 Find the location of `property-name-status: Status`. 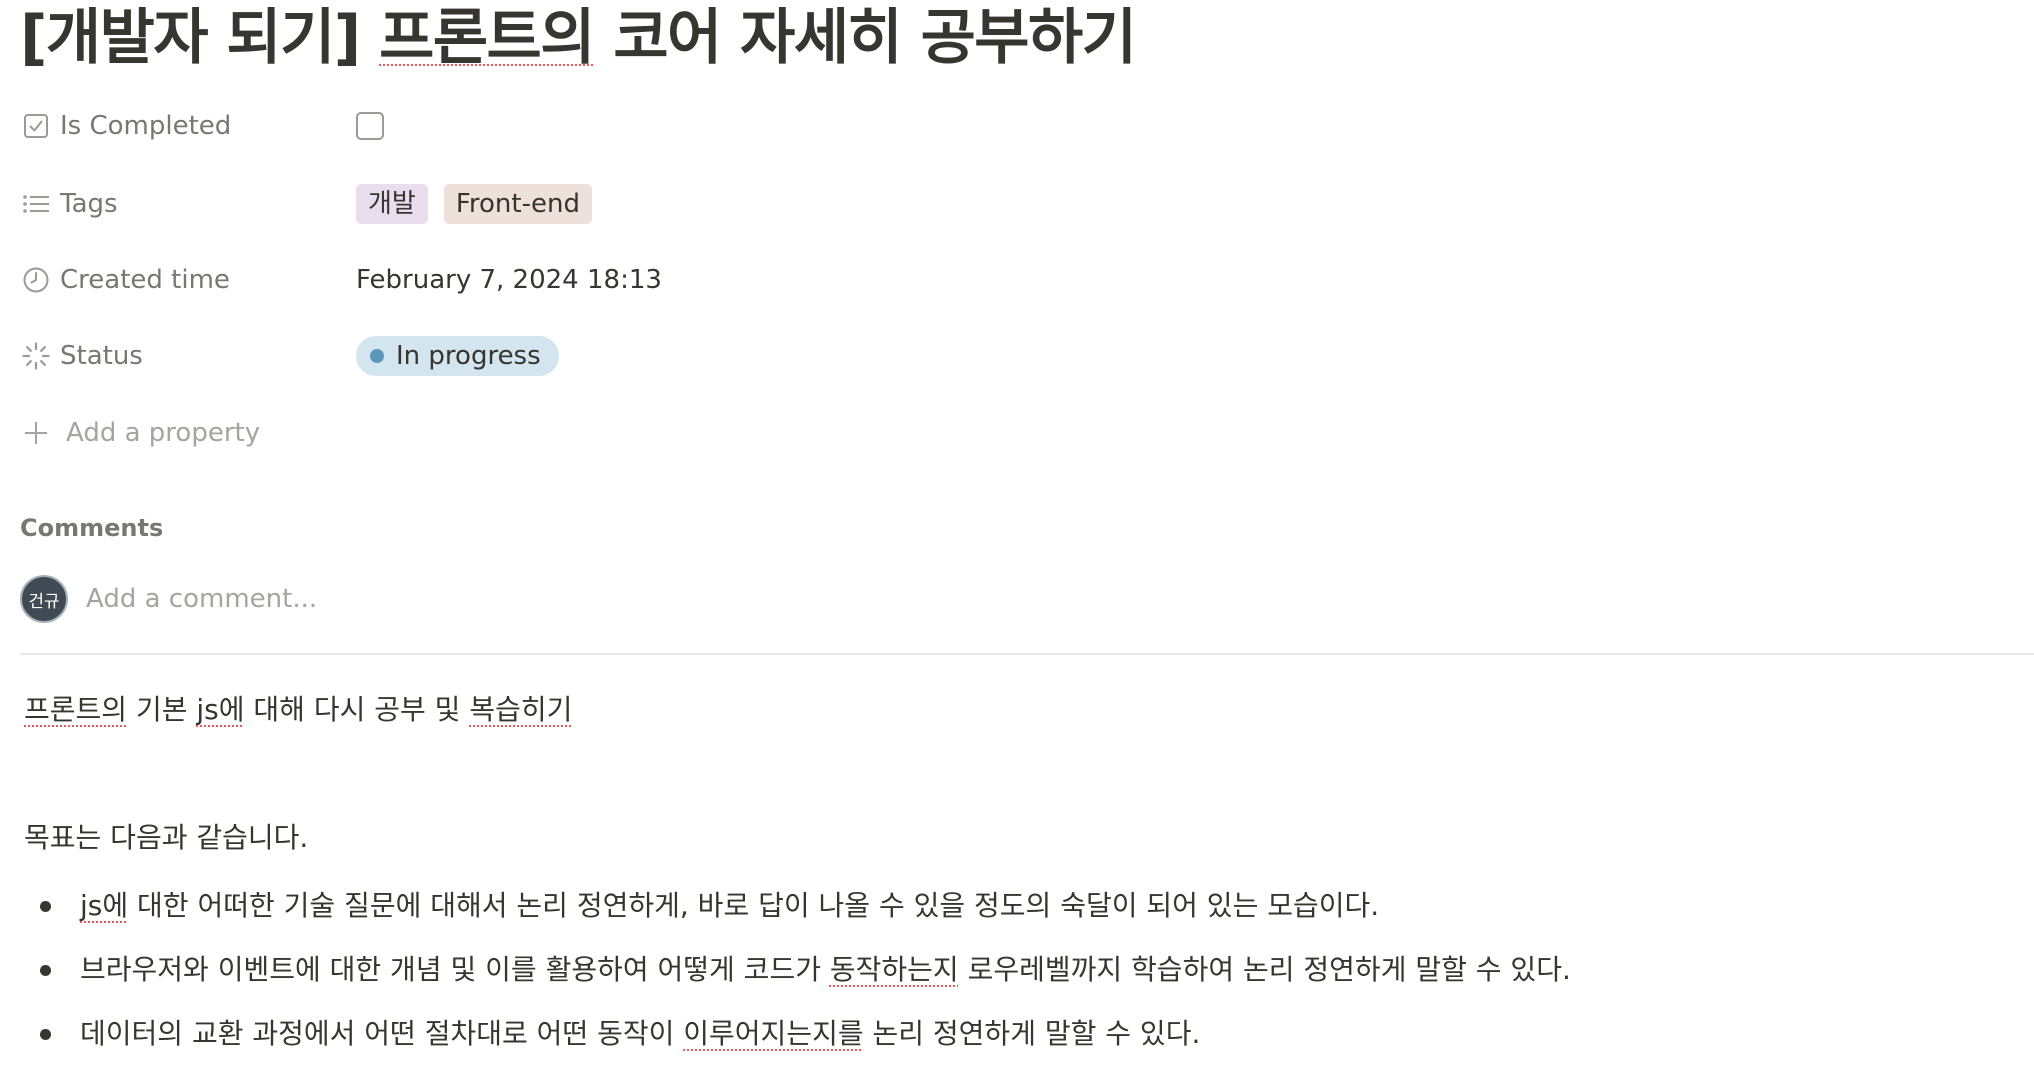

property-name-status: Status is located at coordinates (188, 356).